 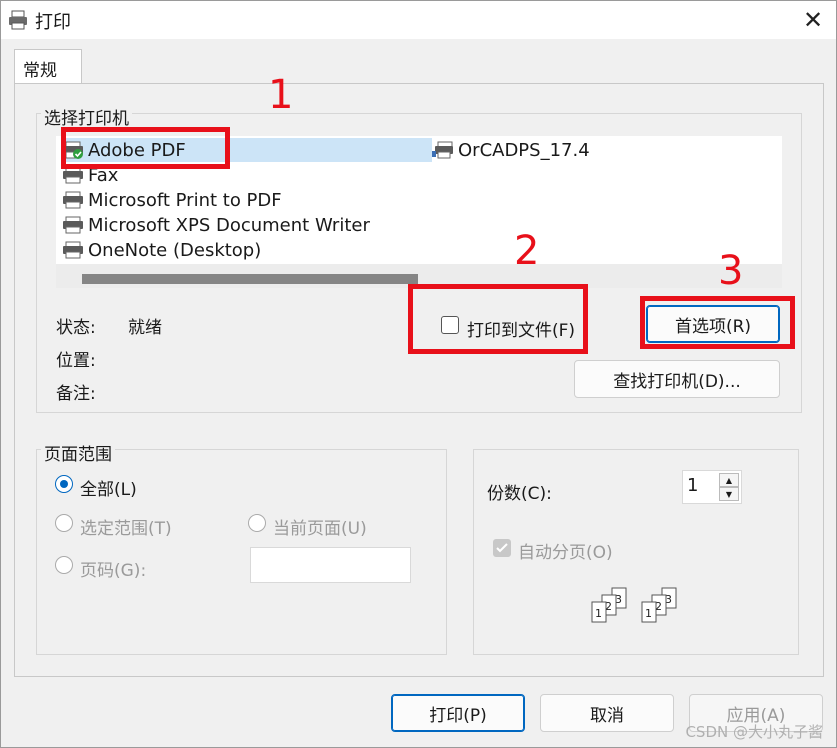 I want to click on printer-name: Microsoft Print to PDF, so click(x=185, y=200).